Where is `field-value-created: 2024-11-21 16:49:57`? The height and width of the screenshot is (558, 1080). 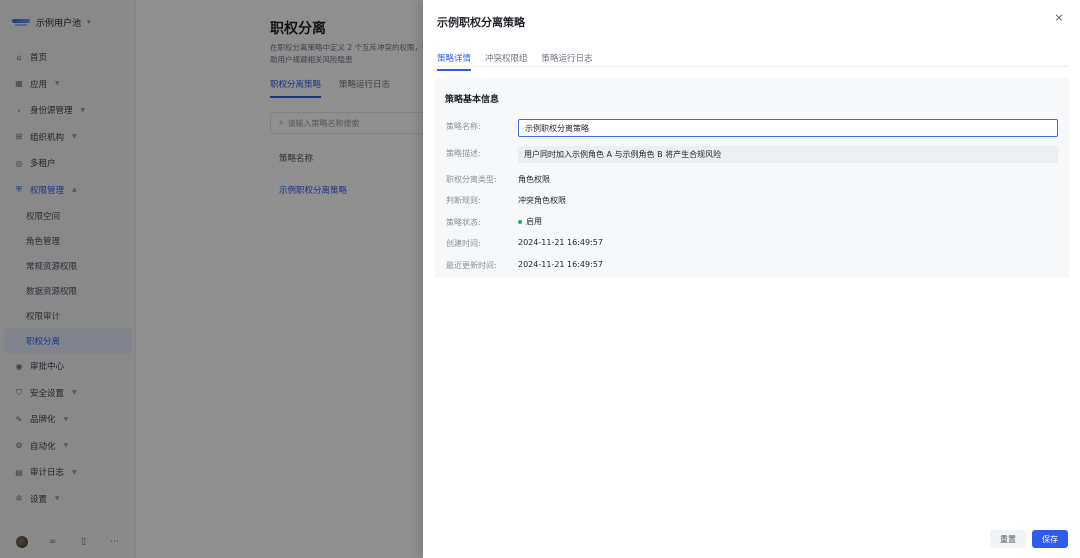 field-value-created: 2024-11-21 16:49:57 is located at coordinates (560, 242).